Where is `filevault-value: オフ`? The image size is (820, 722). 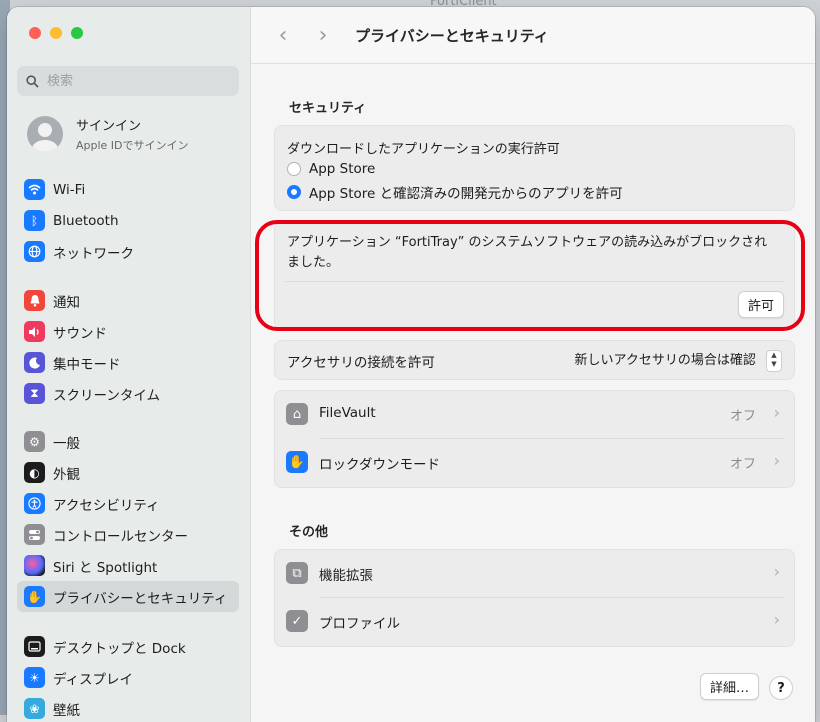 filevault-value: オフ is located at coordinates (742, 416).